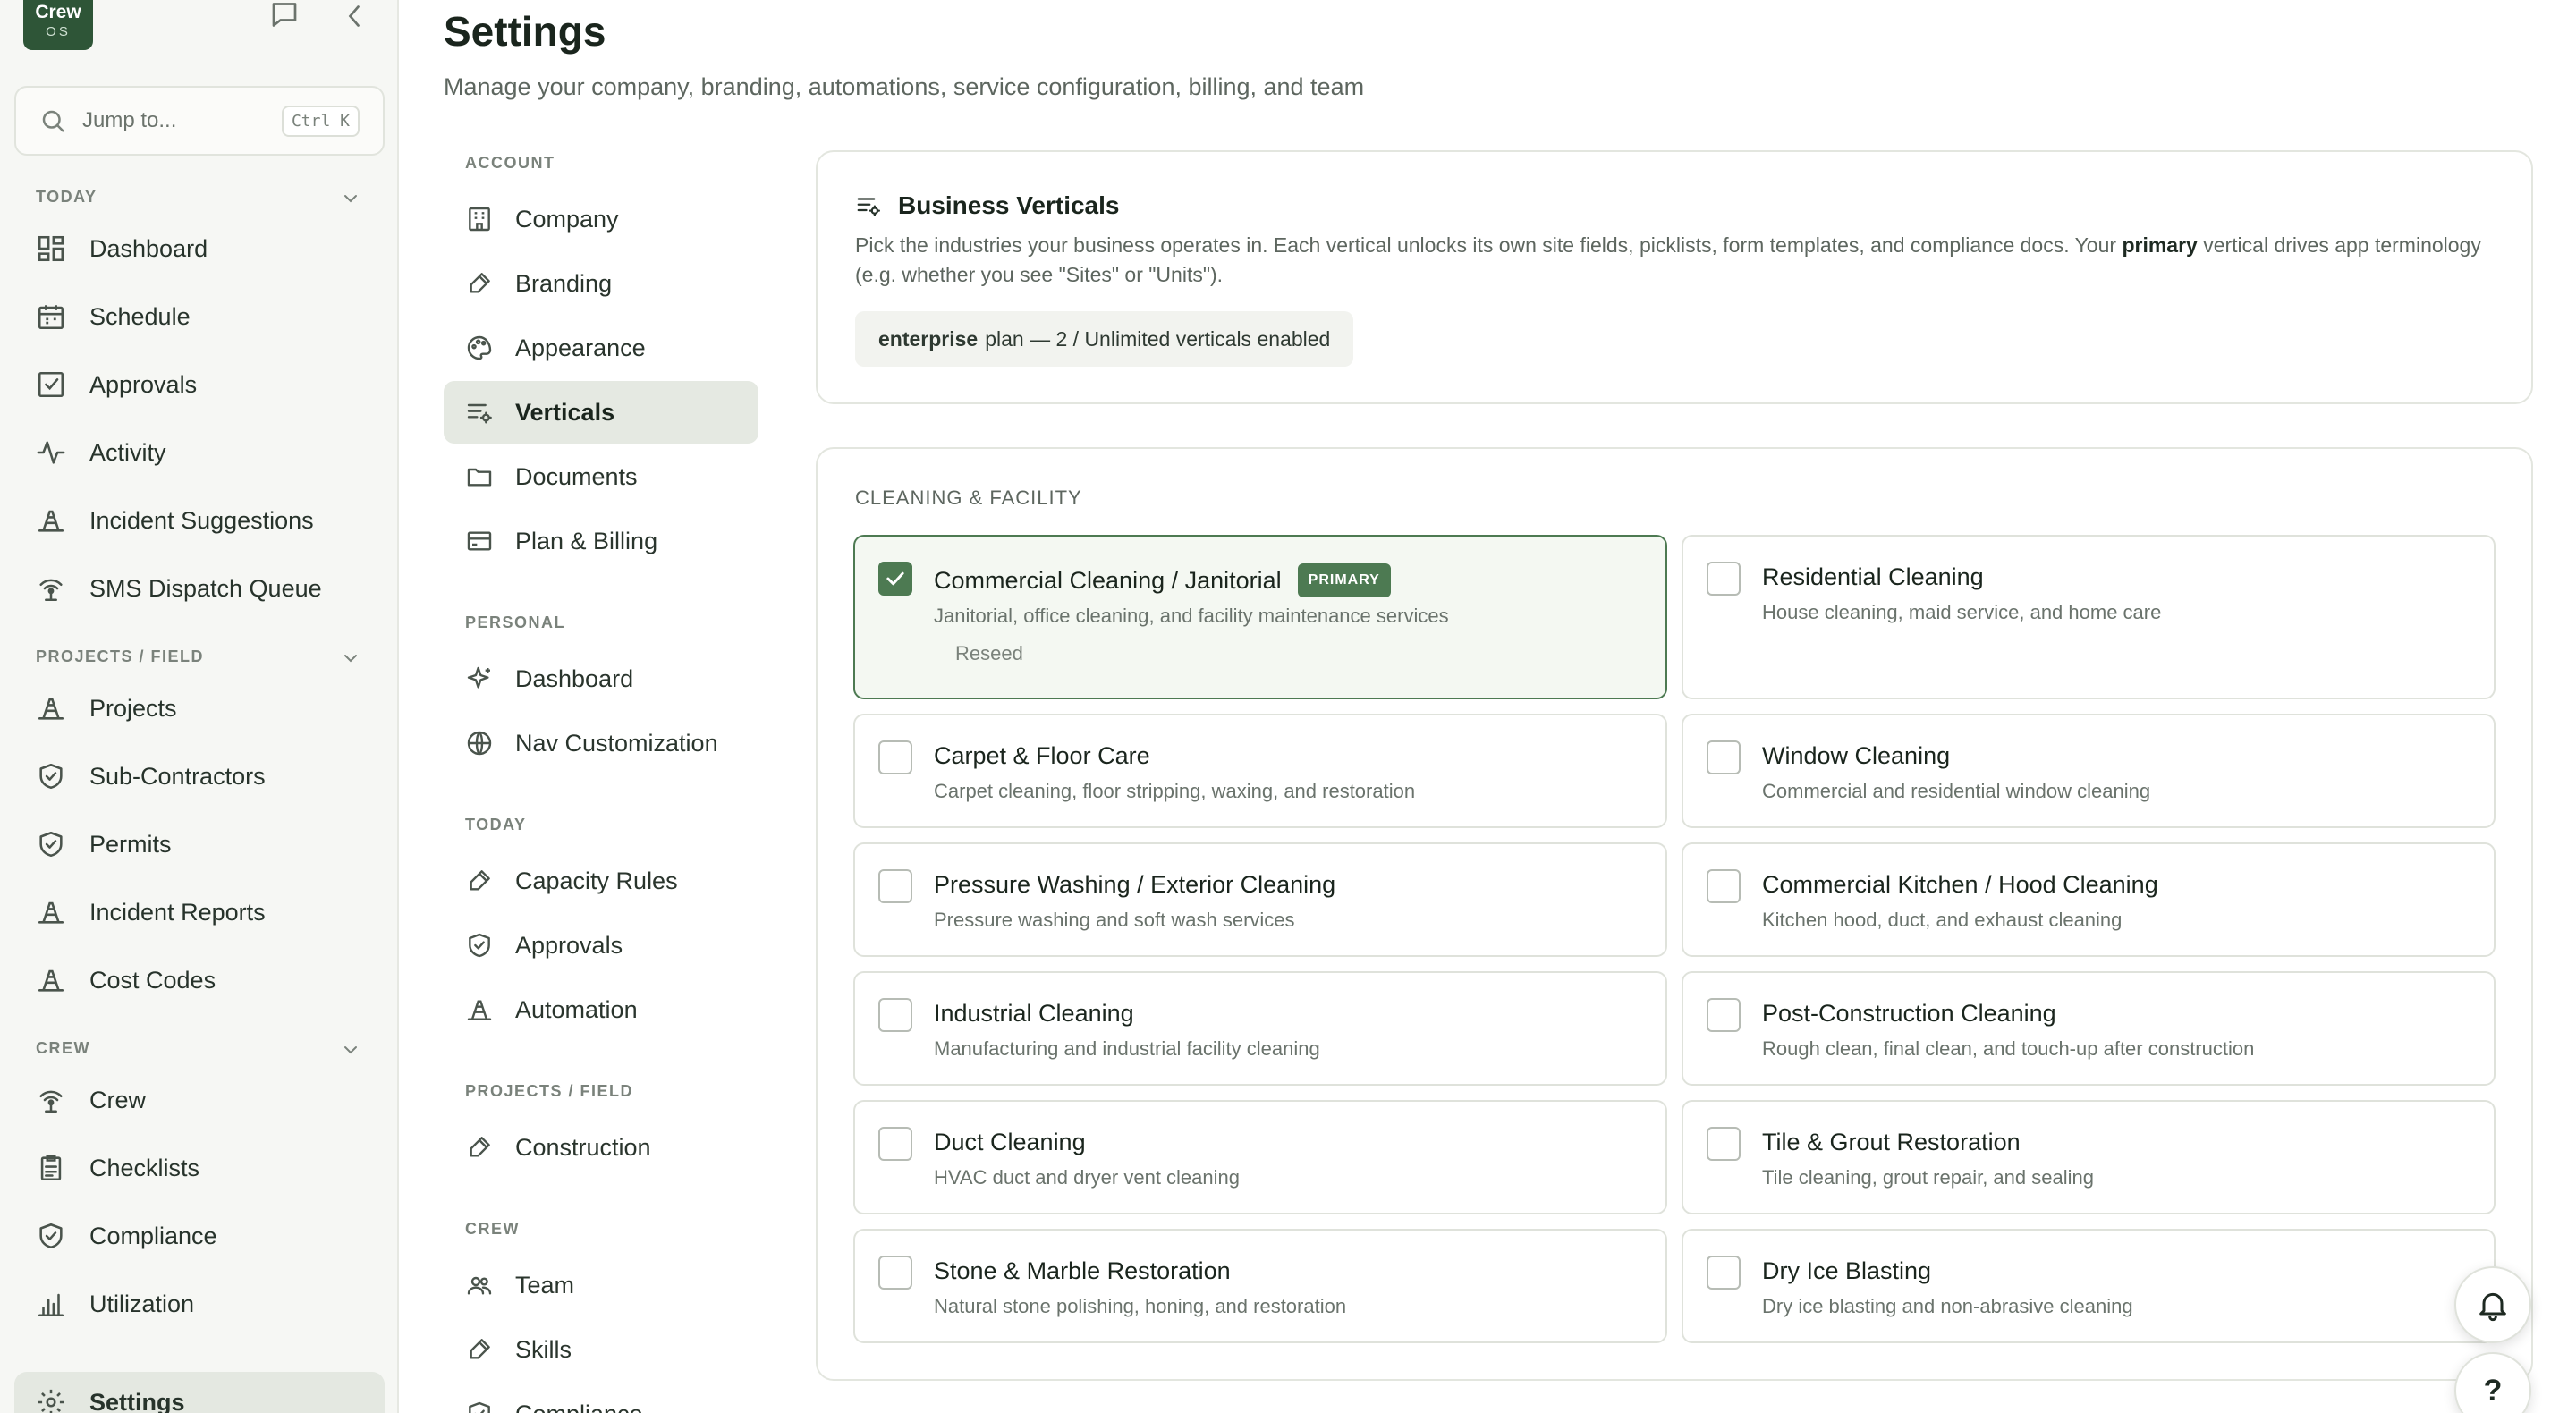 The width and height of the screenshot is (2576, 1413). What do you see at coordinates (51, 1168) in the screenshot?
I see `clipboard-icon` at bounding box center [51, 1168].